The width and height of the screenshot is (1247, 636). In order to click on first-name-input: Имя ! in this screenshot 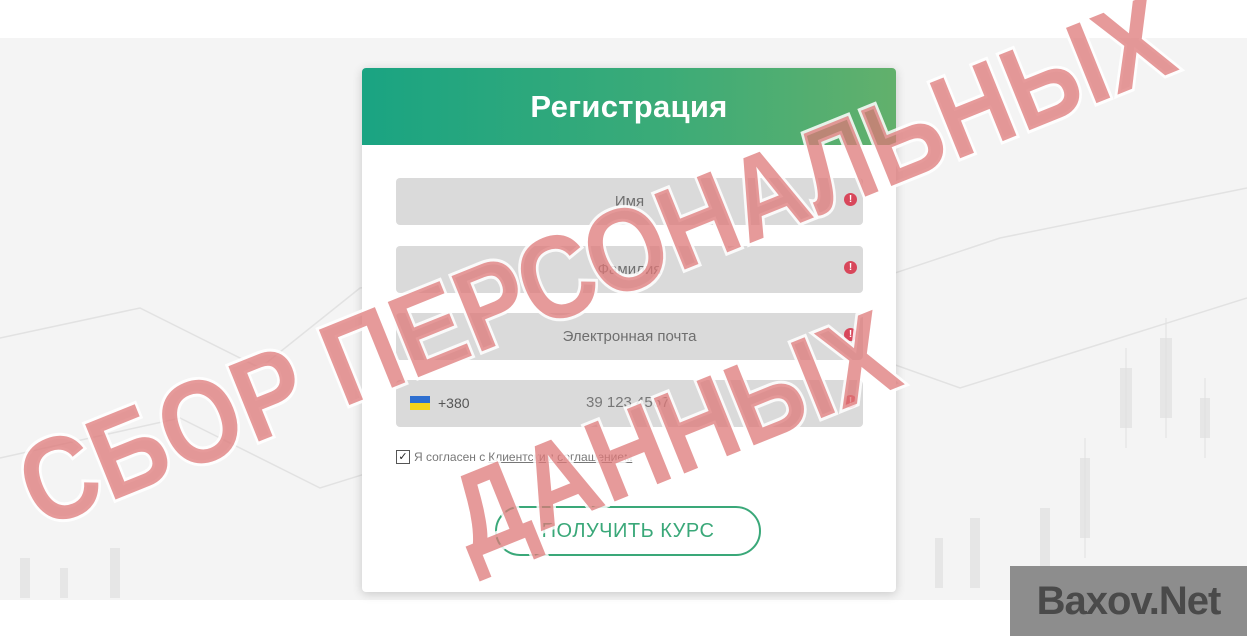, I will do `click(629, 201)`.